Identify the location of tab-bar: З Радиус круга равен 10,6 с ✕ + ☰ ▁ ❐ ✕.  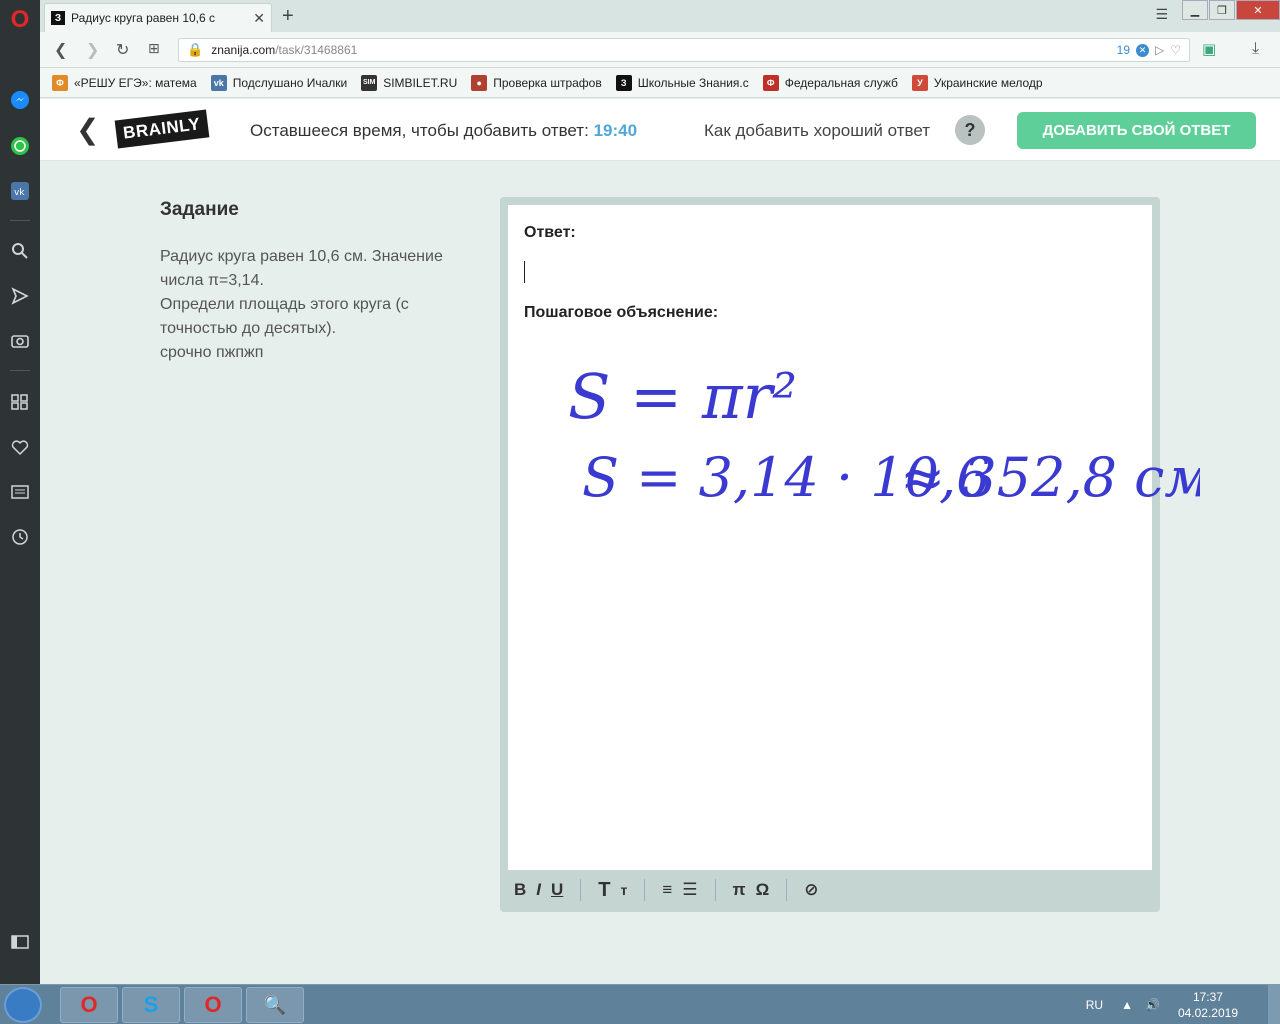
(660, 16).